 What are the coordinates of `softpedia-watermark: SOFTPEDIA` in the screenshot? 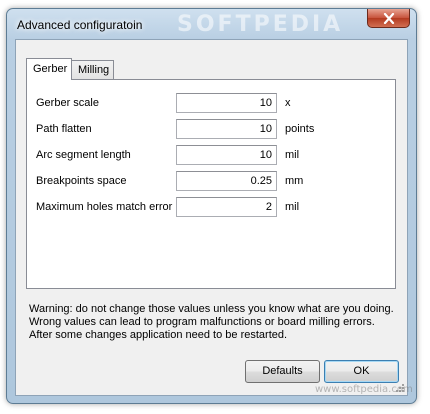 It's located at (260, 24).